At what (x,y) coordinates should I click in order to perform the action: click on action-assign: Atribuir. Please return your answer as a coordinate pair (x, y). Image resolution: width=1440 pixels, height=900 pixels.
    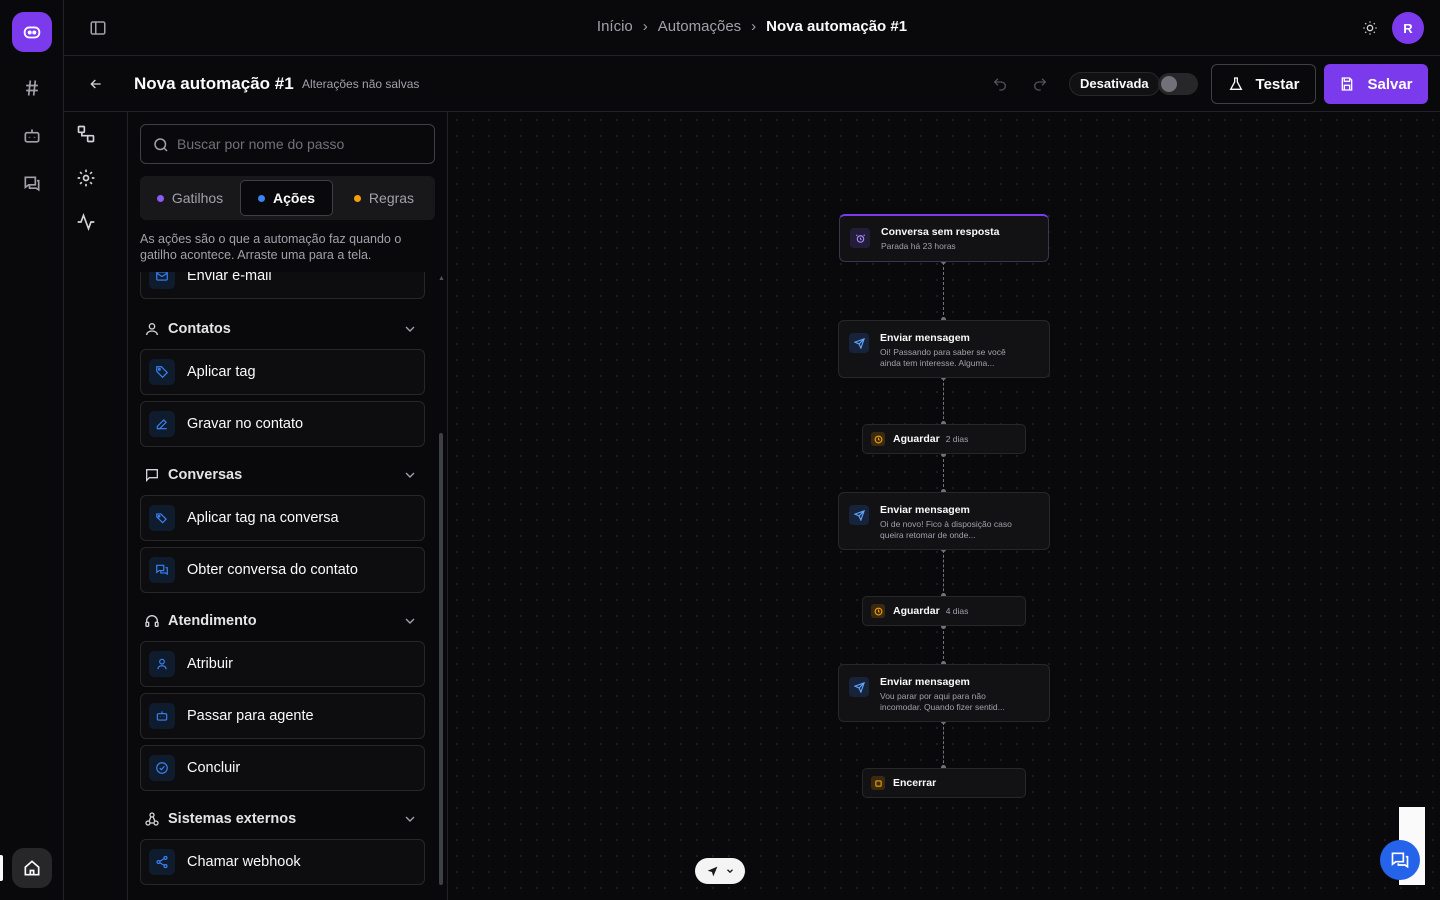
    Looking at the image, I should click on (282, 664).